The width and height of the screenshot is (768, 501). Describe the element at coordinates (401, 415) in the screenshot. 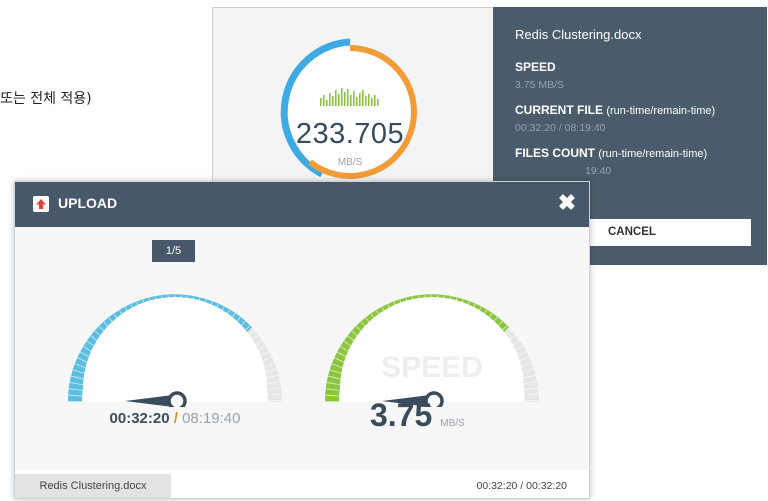

I see `speed-value: 3.75` at that location.